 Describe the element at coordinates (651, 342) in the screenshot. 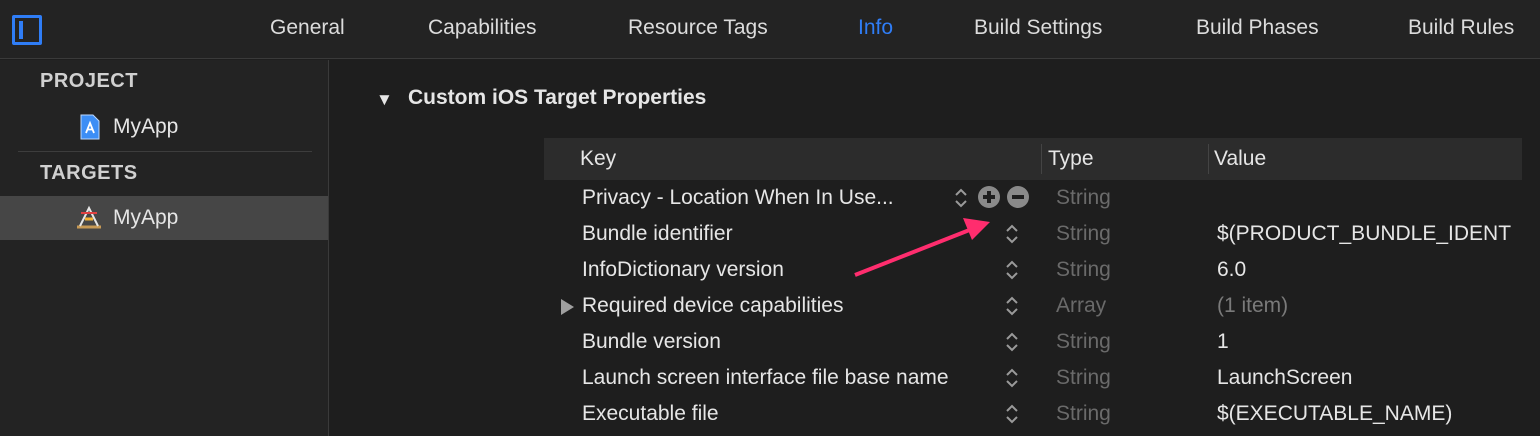

I see `row-key: Bundle version` at that location.